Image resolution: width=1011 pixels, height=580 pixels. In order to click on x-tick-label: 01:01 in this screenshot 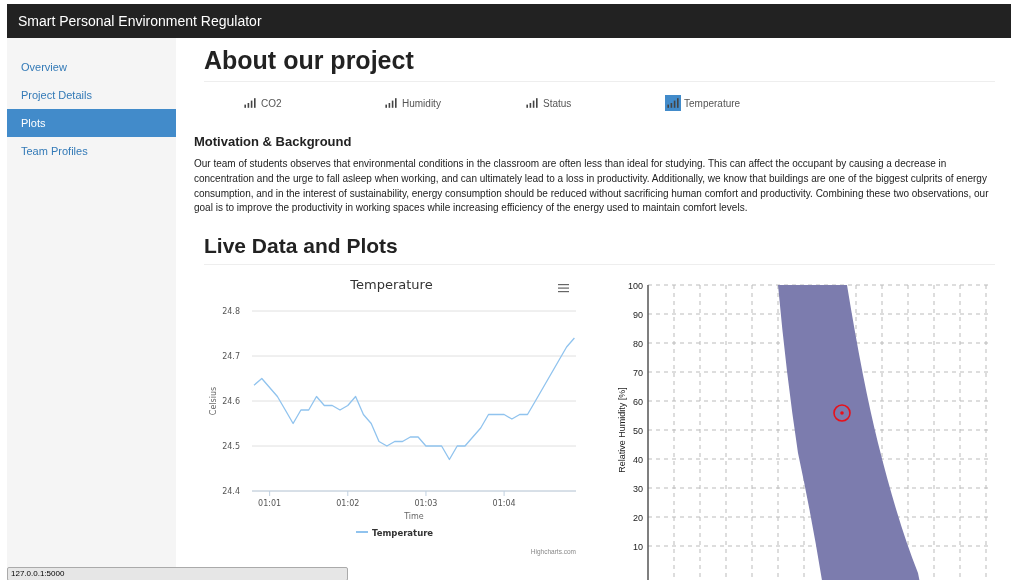, I will do `click(270, 504)`.